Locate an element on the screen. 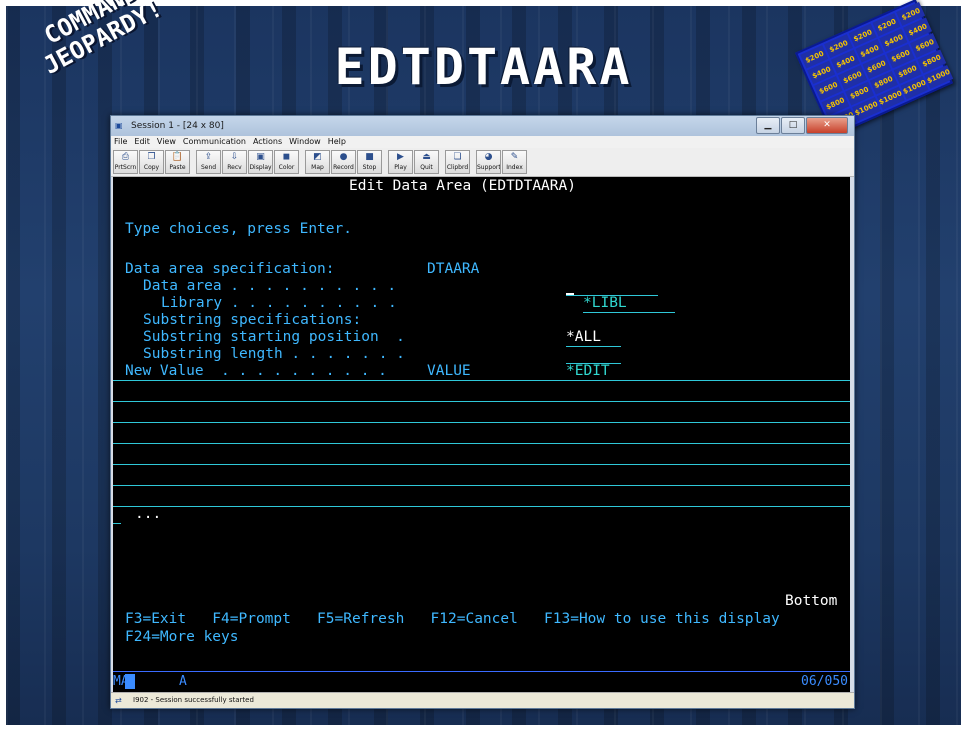 The image size is (967, 731). recv-button: ⇩ Recv is located at coordinates (234, 162).